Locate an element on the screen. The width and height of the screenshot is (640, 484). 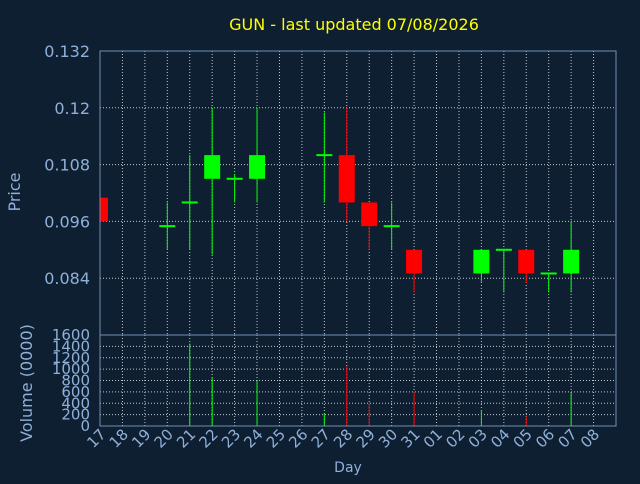
price-tick-label: 0.12 is located at coordinates (72, 108).